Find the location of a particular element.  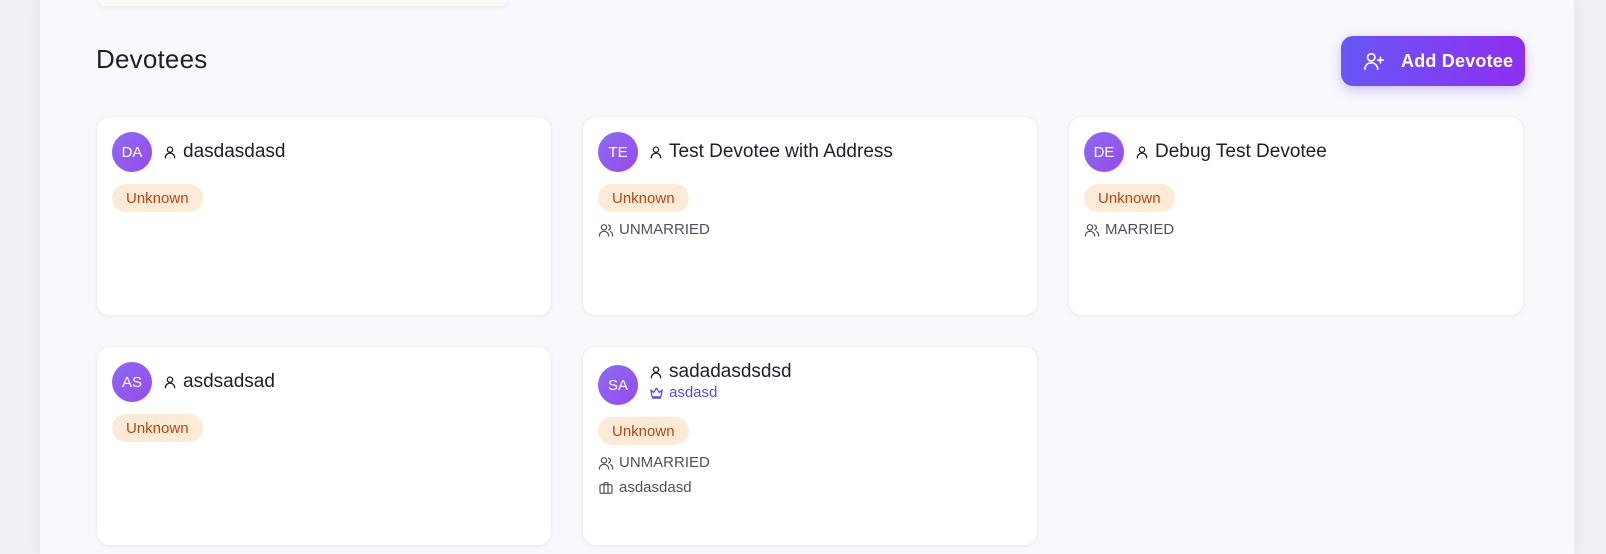

devotee-name: dasdasdasd is located at coordinates (234, 151).